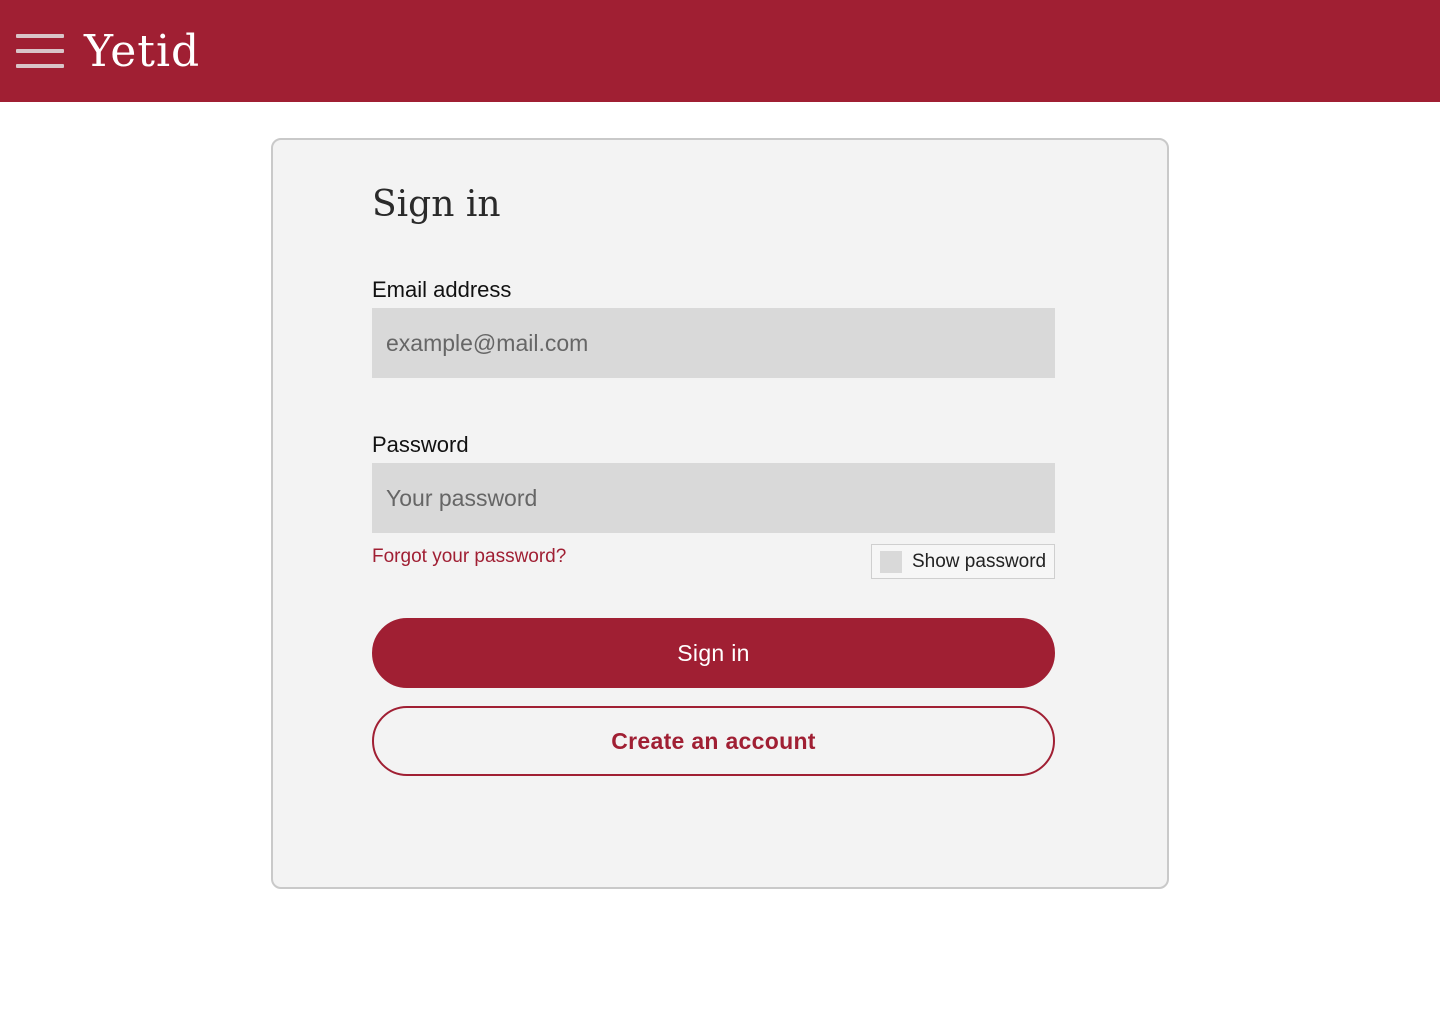 The width and height of the screenshot is (1440, 1024). What do you see at coordinates (420, 444) in the screenshot?
I see `password-label: Password` at bounding box center [420, 444].